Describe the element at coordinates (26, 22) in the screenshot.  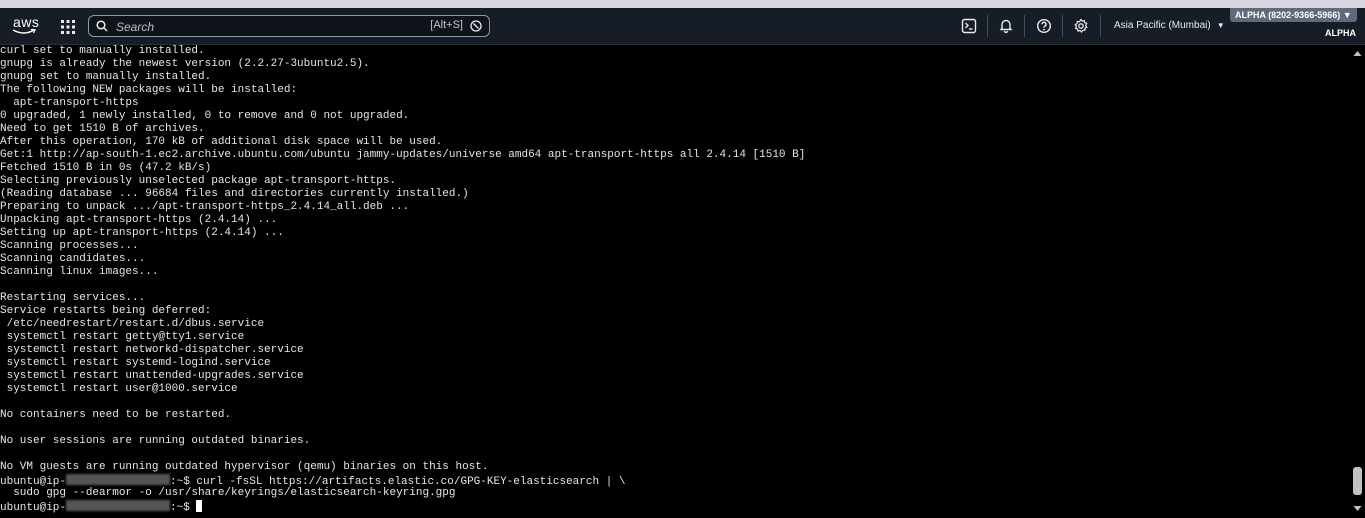
I see `aws-logo-text: aws` at that location.